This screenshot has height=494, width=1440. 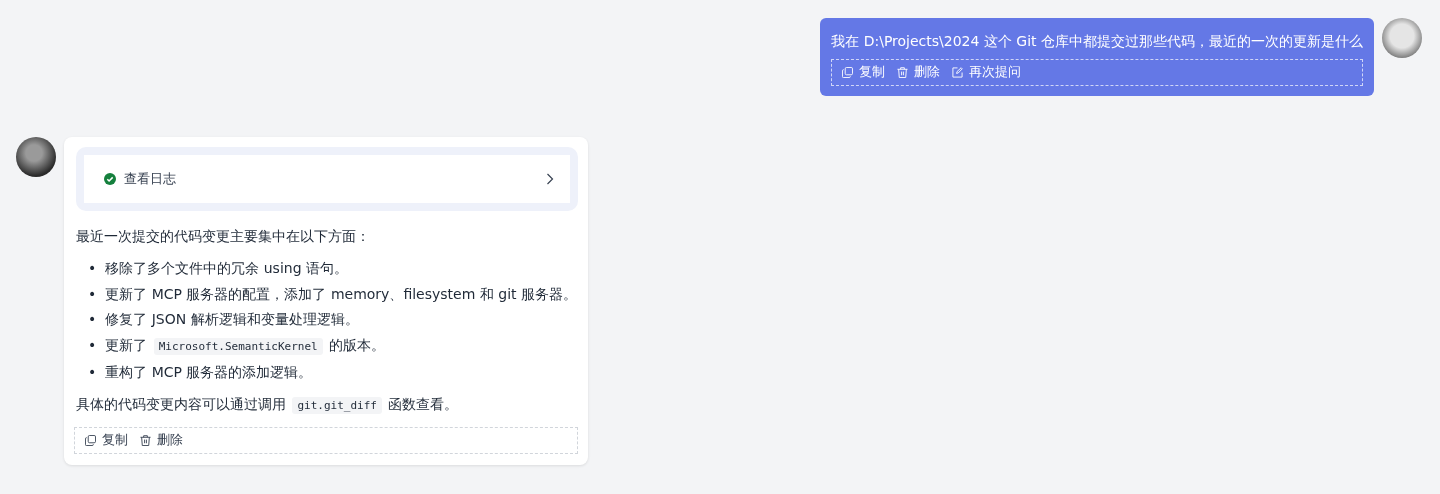 What do you see at coordinates (223, 236) in the screenshot?
I see `intro-text: 最近一次提交的代码变更主要集中在以下方面：` at bounding box center [223, 236].